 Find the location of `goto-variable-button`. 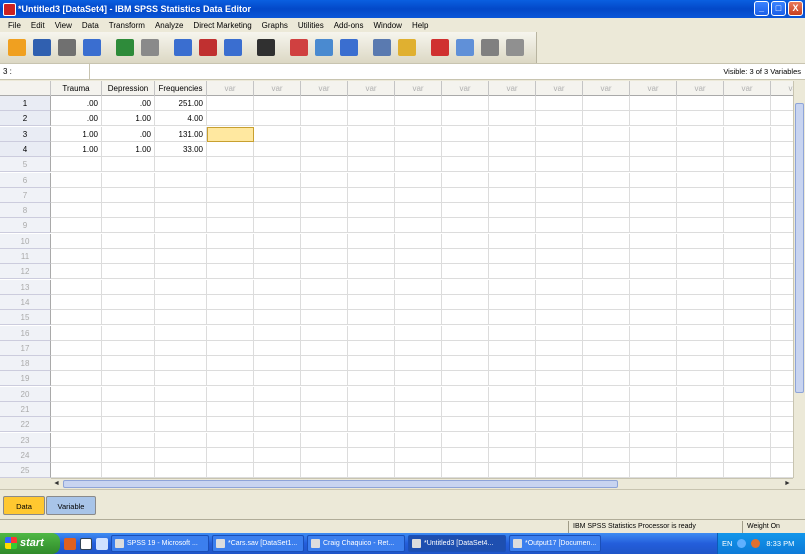

goto-variable-button is located at coordinates (207, 47).